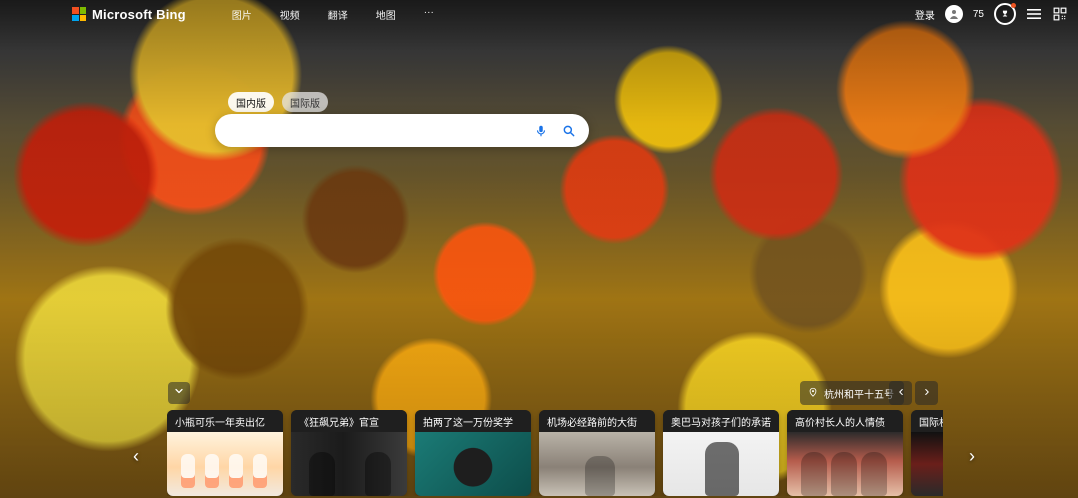 Image resolution: width=1078 pixels, height=498 pixels. I want to click on menu-icon, so click(1034, 14).